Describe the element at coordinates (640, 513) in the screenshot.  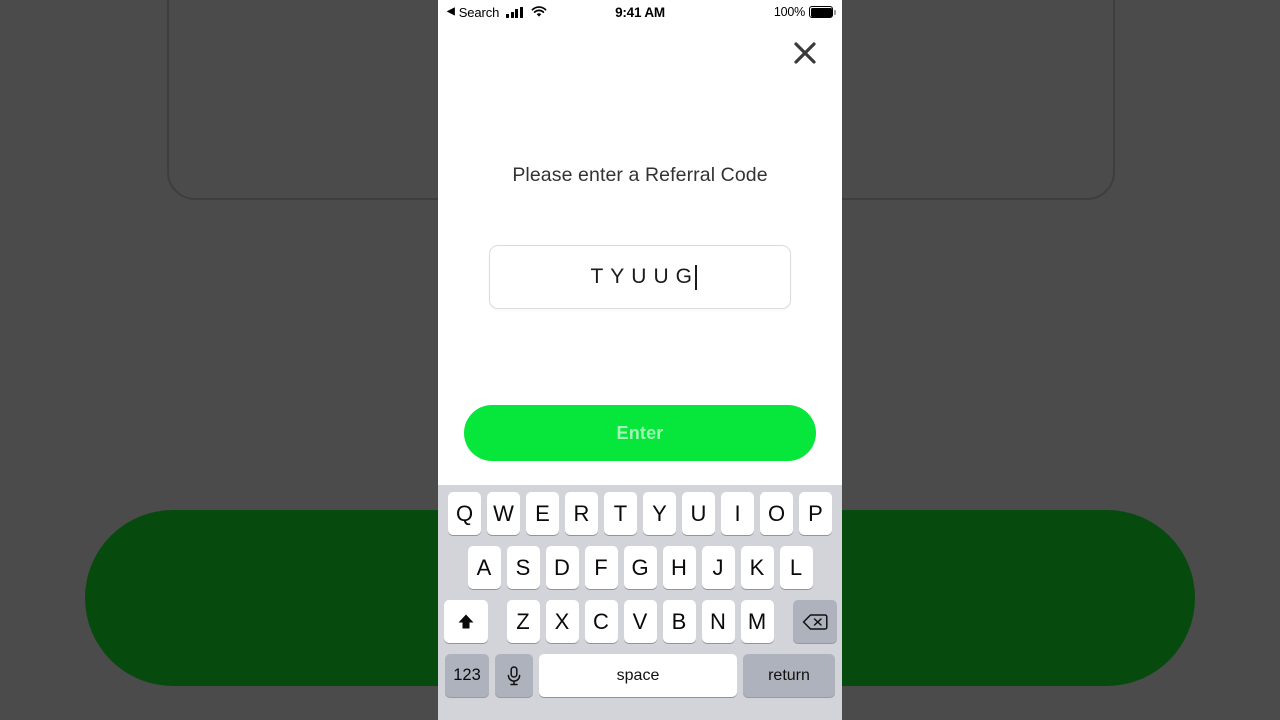
I see `keyboard-row-1: Q W E R T Y U I O P` at that location.